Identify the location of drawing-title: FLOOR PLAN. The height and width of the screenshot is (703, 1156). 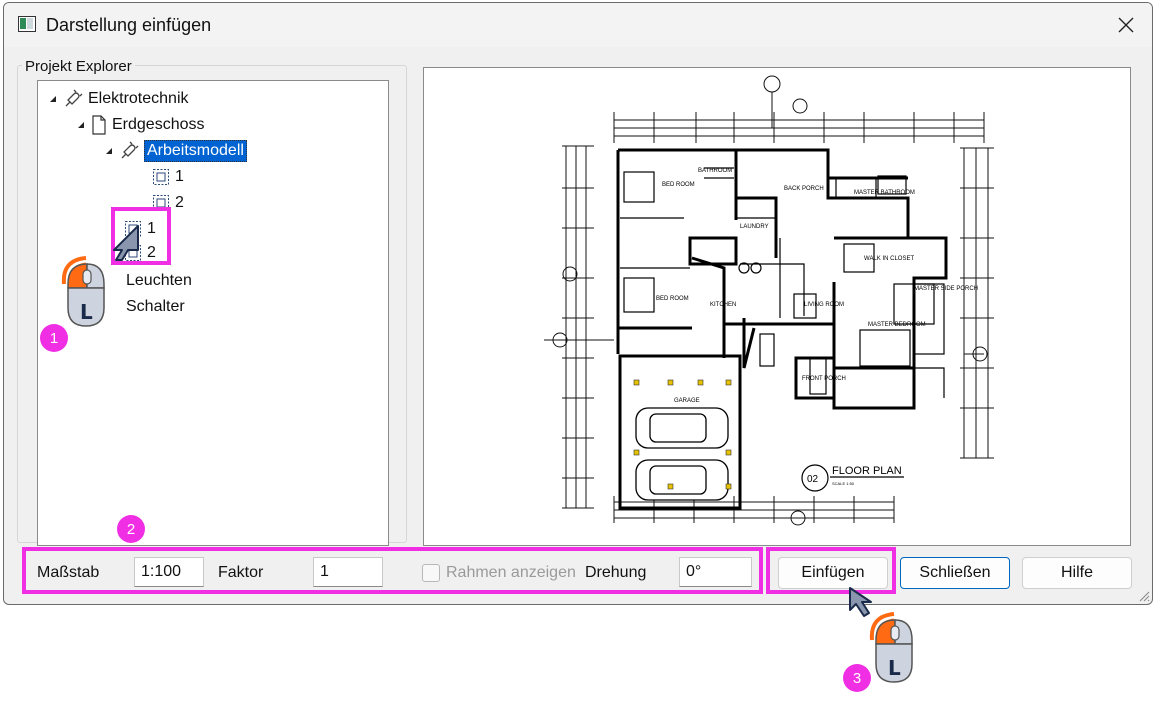
(867, 471).